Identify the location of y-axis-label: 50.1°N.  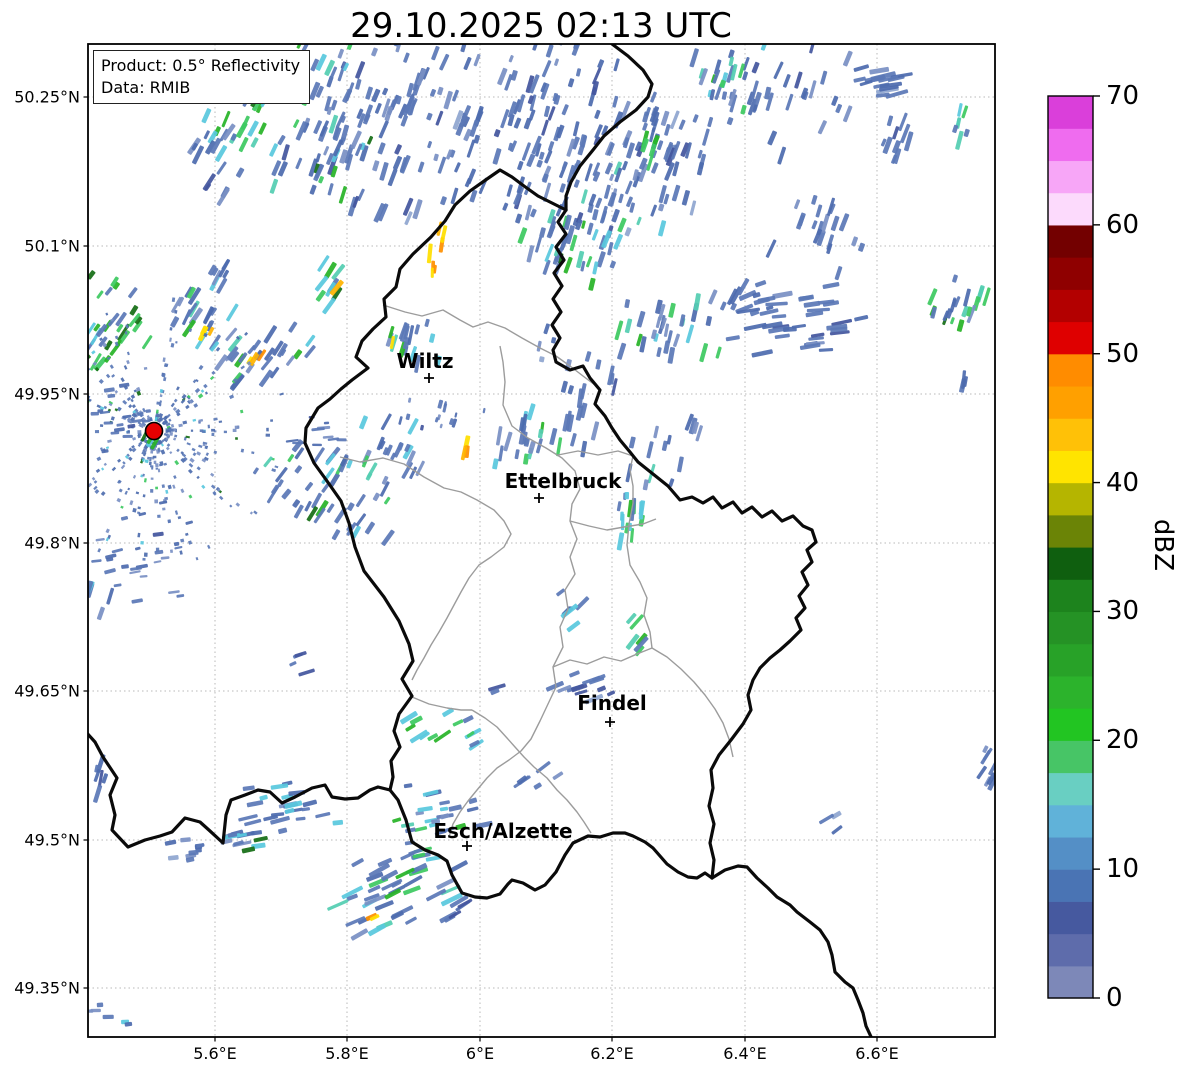
(52, 246).